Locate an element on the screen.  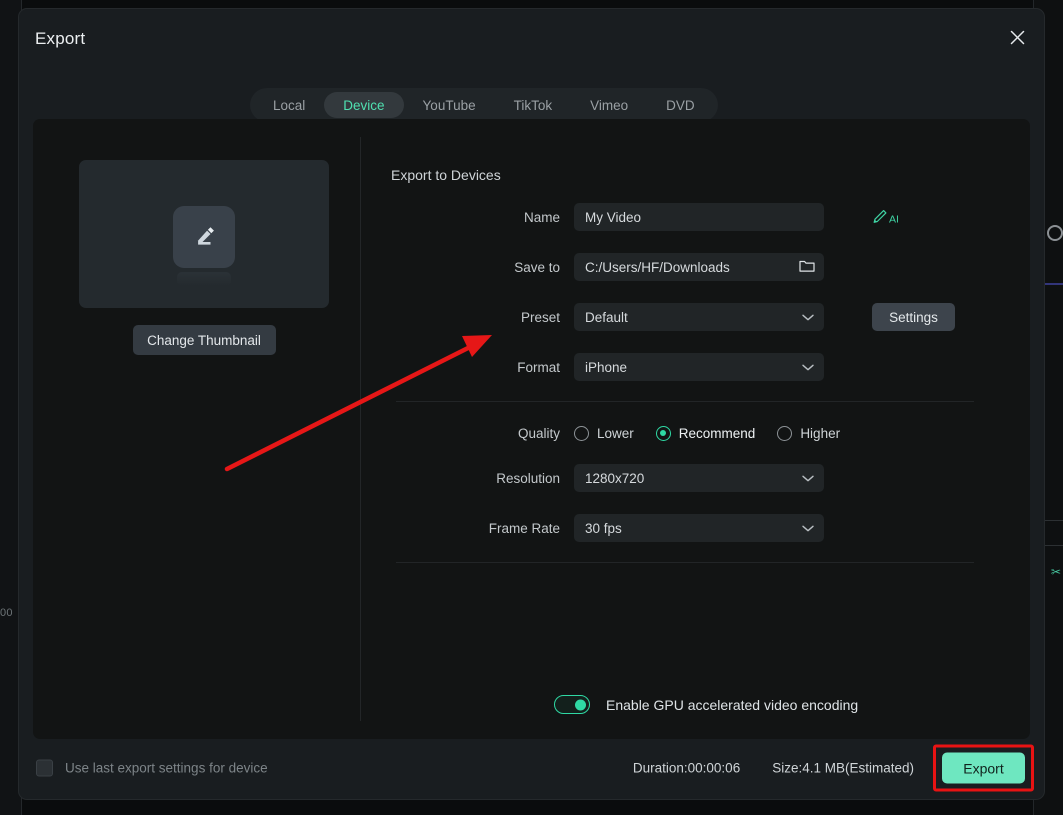
name-input: My Video is located at coordinates (699, 217).